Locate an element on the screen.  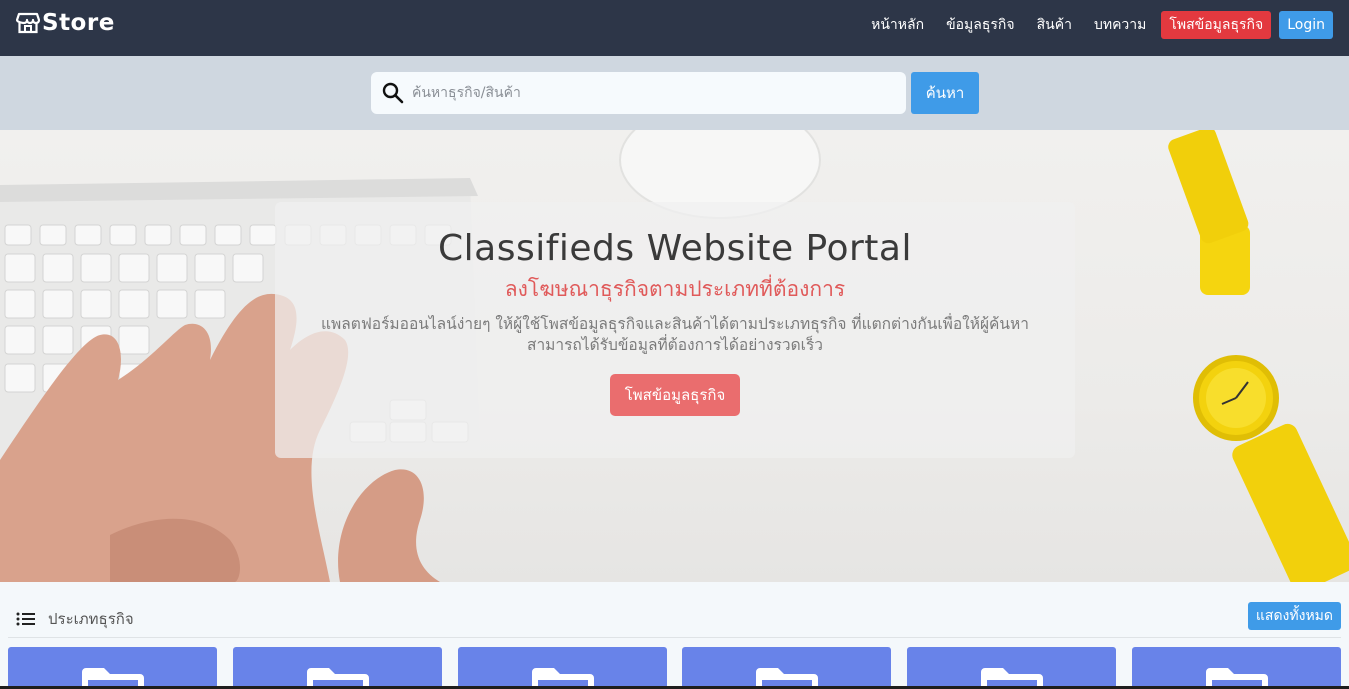
brand-logo: Store is located at coordinates (65, 23).